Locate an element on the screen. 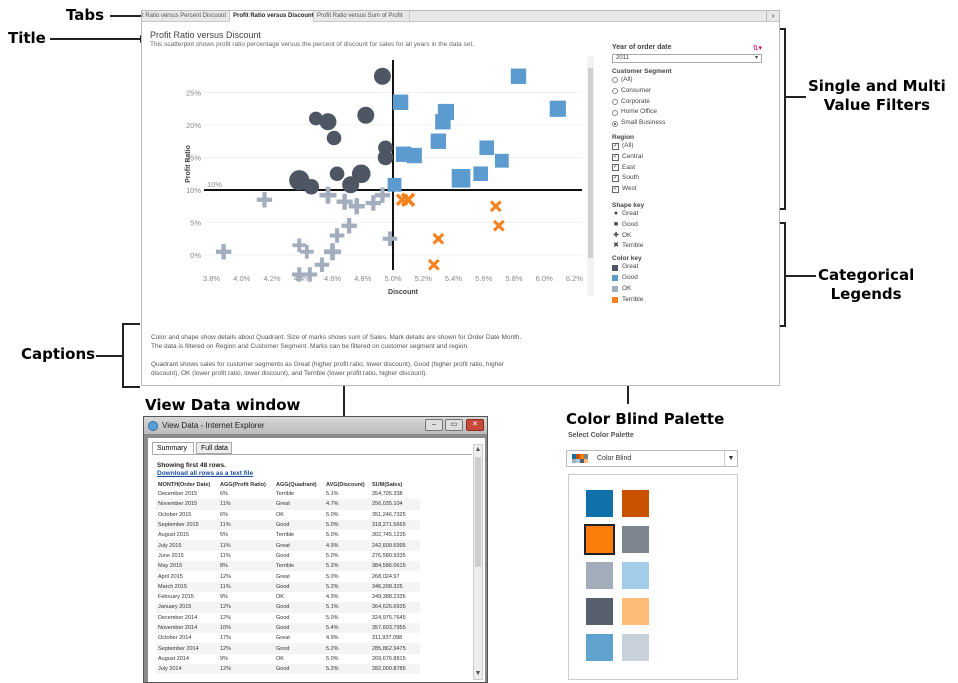 The height and width of the screenshot is (683, 958). download-rows-link: Download all rows as a text file is located at coordinates (205, 473).